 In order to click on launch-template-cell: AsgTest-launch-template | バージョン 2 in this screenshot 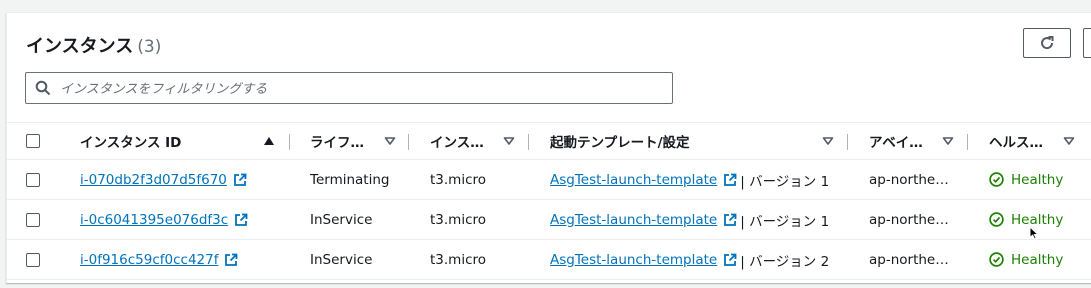, I will do `click(689, 259)`.